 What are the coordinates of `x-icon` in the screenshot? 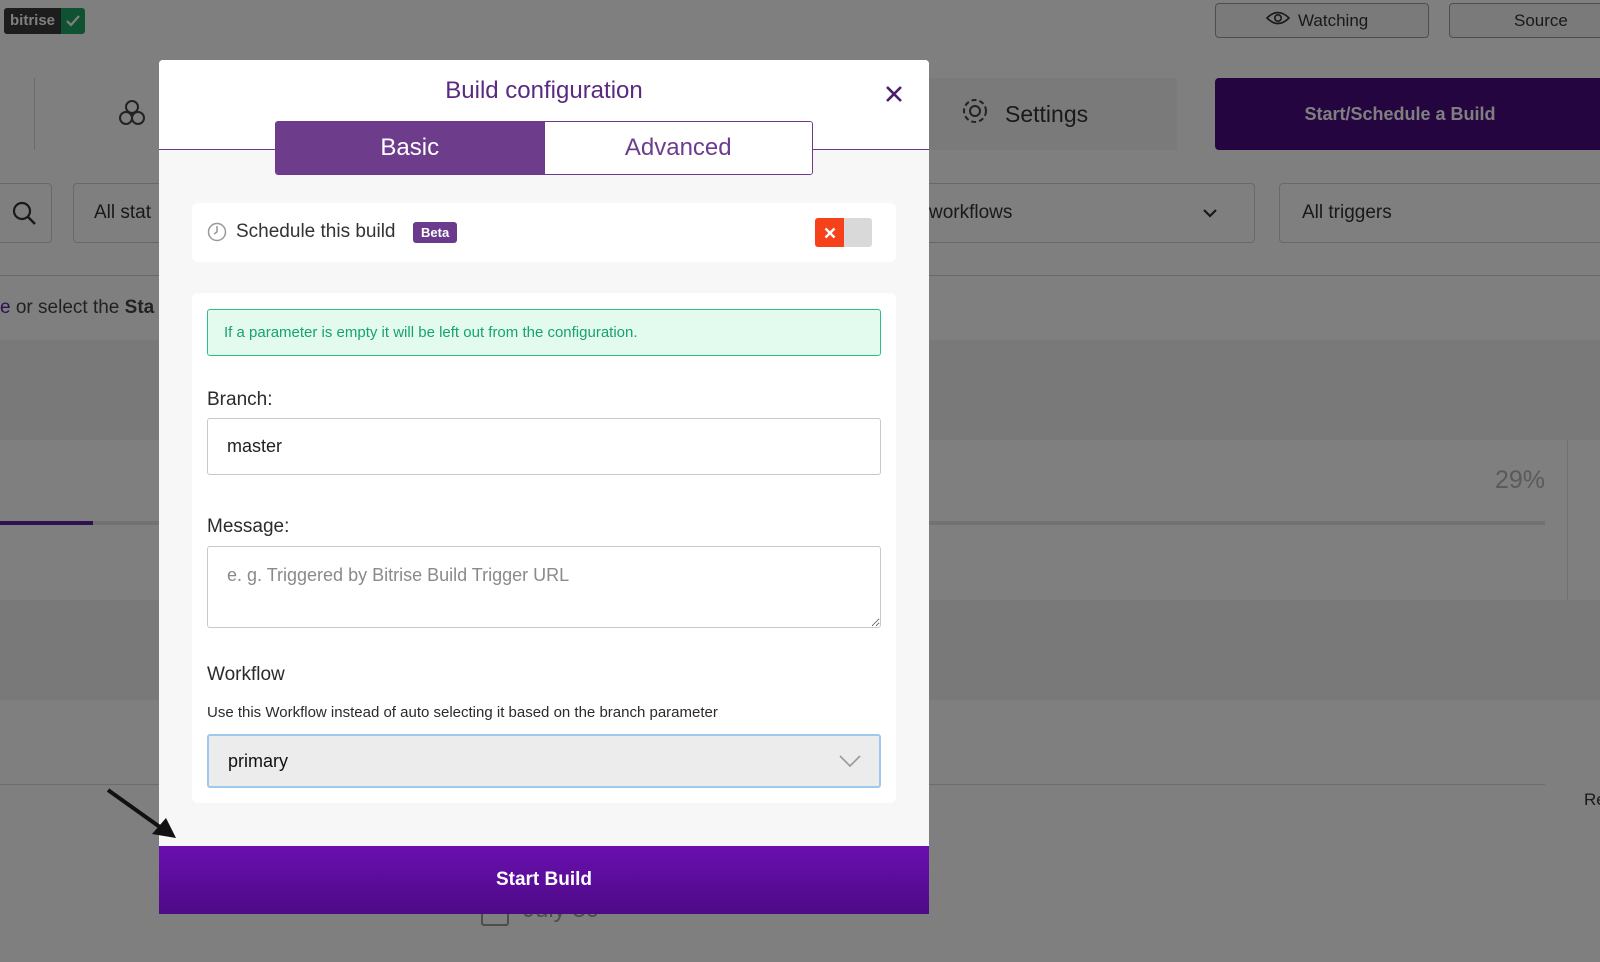 It's located at (829, 232).